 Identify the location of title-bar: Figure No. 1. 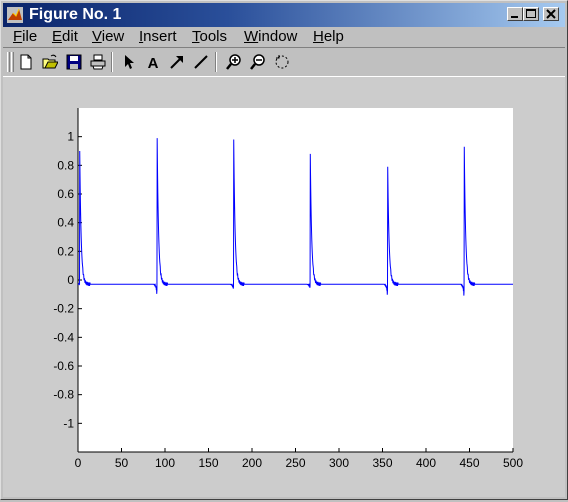
(284, 15).